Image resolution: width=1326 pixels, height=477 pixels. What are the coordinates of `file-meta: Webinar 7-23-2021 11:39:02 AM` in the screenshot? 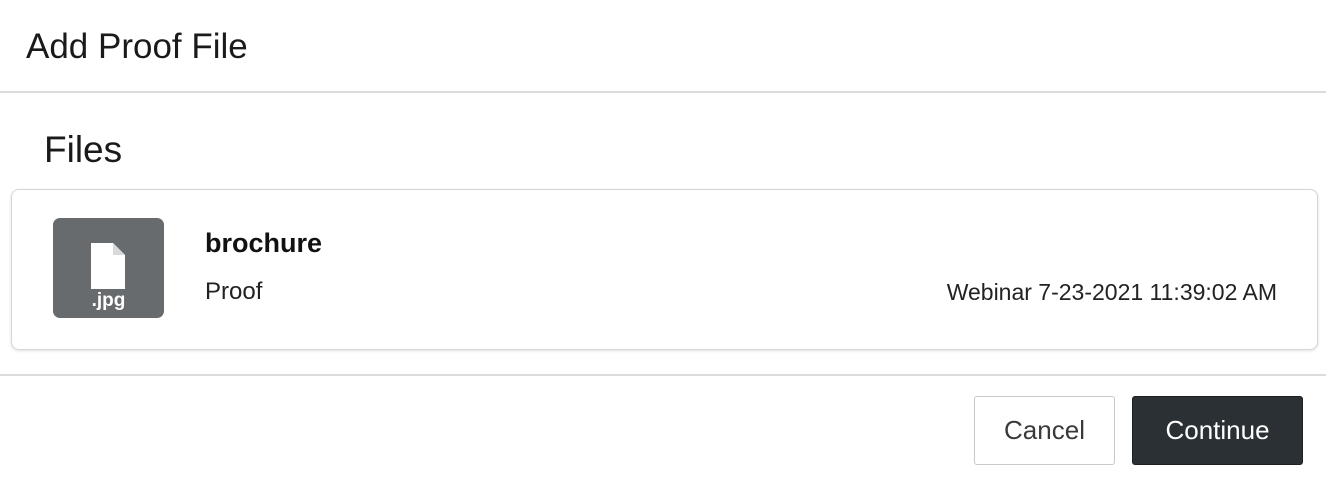 It's located at (1111, 292).